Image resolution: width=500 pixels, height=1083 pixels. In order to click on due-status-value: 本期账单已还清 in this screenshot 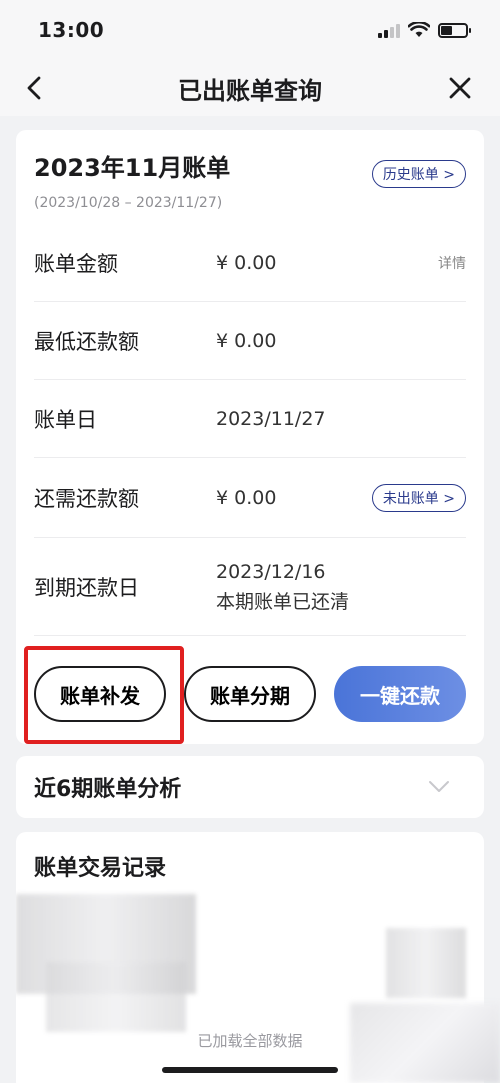, I will do `click(283, 601)`.